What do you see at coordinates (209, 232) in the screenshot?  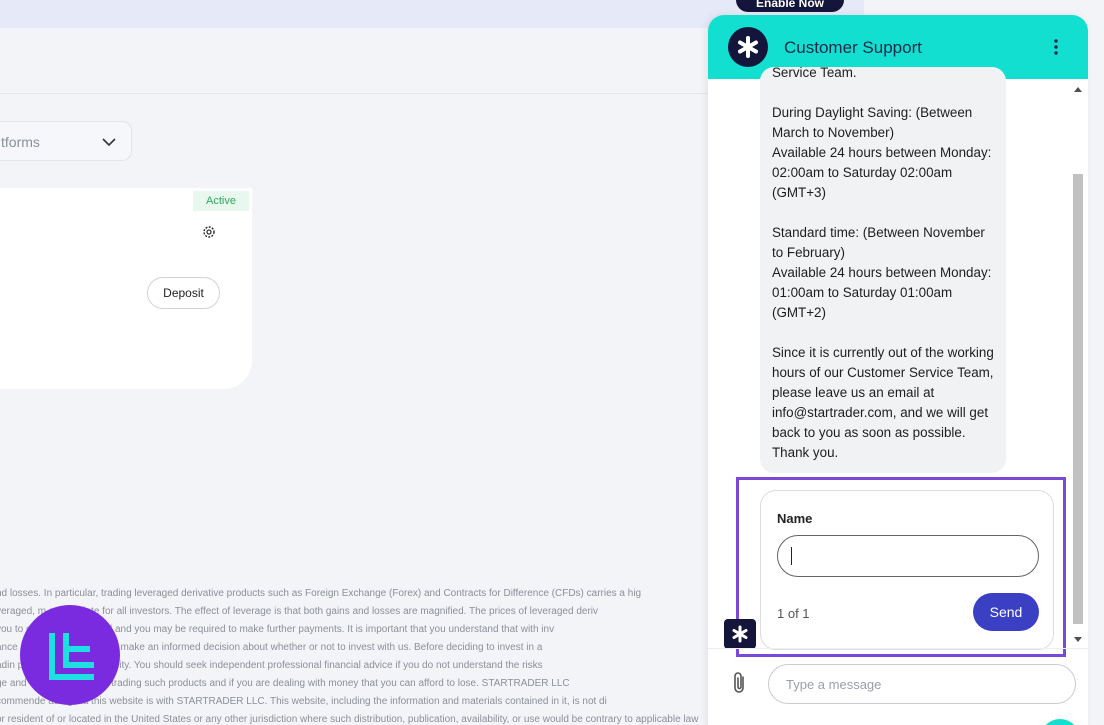 I see `gear-icon` at bounding box center [209, 232].